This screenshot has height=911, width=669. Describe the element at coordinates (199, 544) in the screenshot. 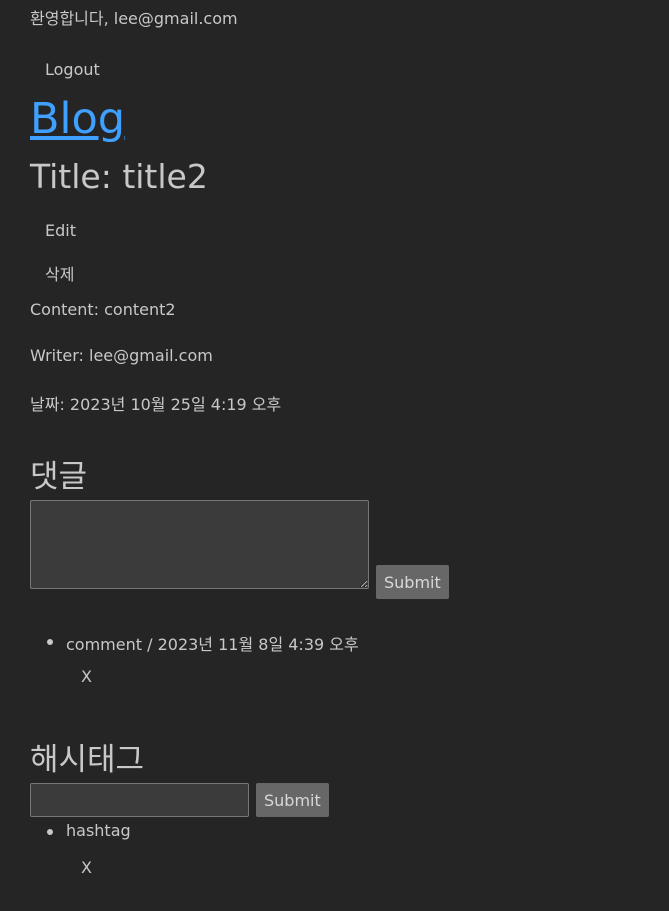

I see `comment-textarea` at that location.